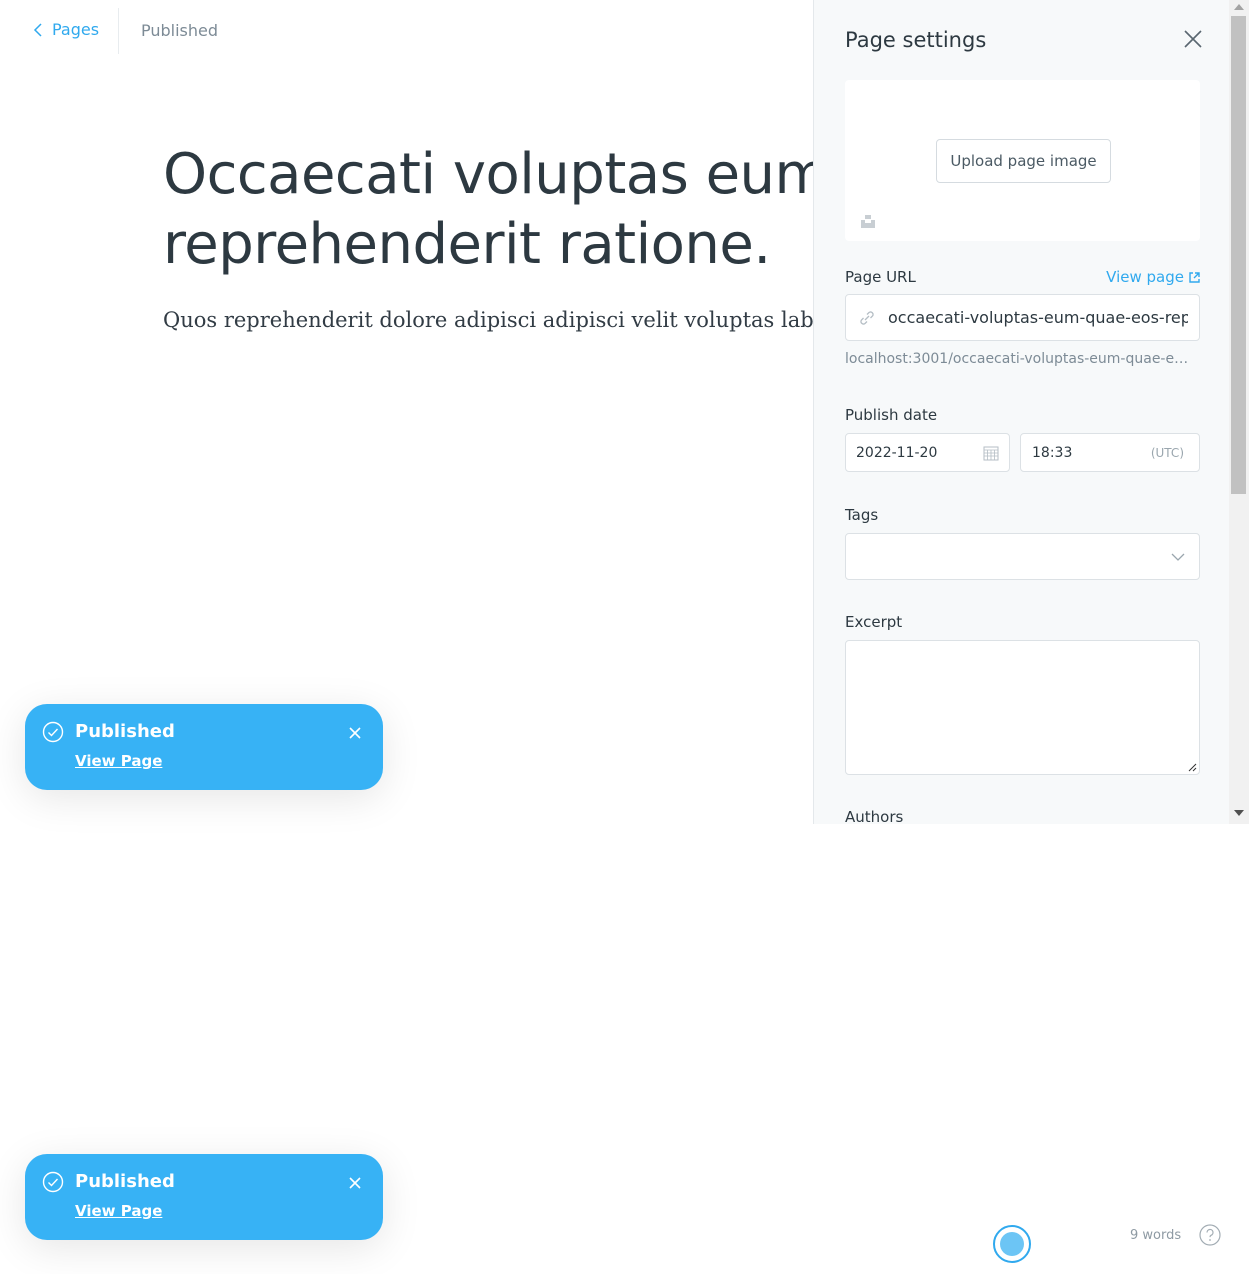  What do you see at coordinates (1156, 1235) in the screenshot?
I see `word-count: 9 words` at bounding box center [1156, 1235].